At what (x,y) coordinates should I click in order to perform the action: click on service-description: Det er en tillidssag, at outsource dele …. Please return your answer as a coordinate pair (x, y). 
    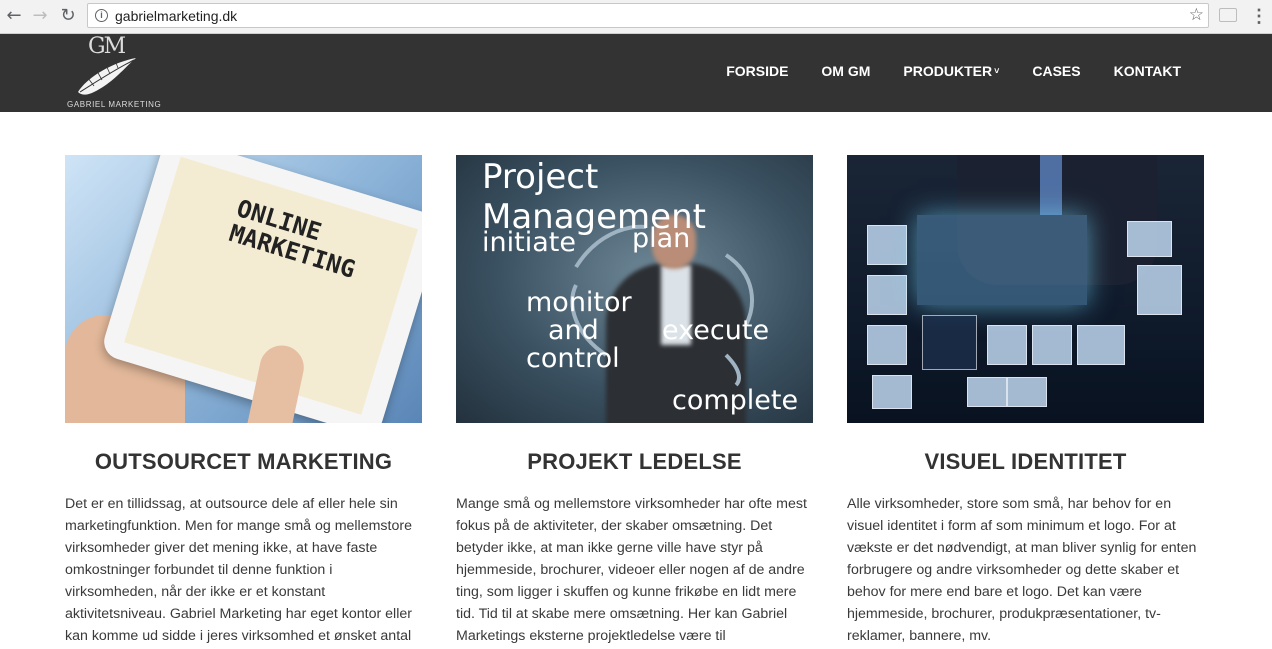
    Looking at the image, I should click on (238, 570).